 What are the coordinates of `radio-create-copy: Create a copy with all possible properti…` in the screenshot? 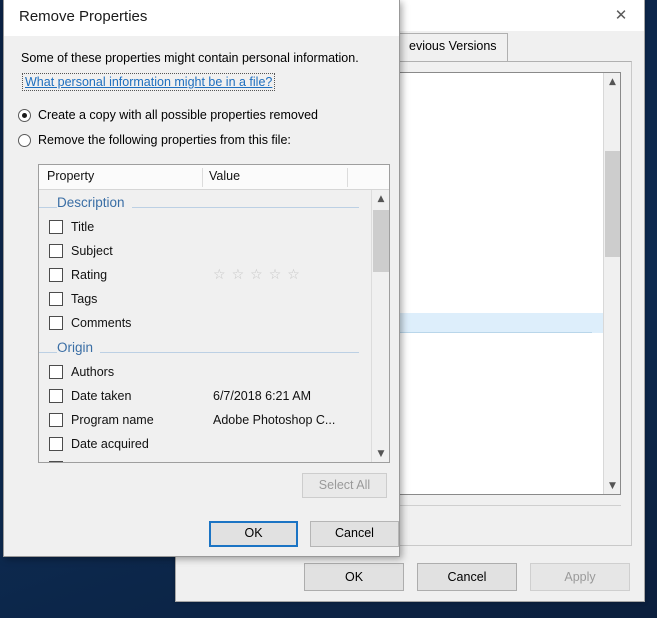 It's located at (168, 115).